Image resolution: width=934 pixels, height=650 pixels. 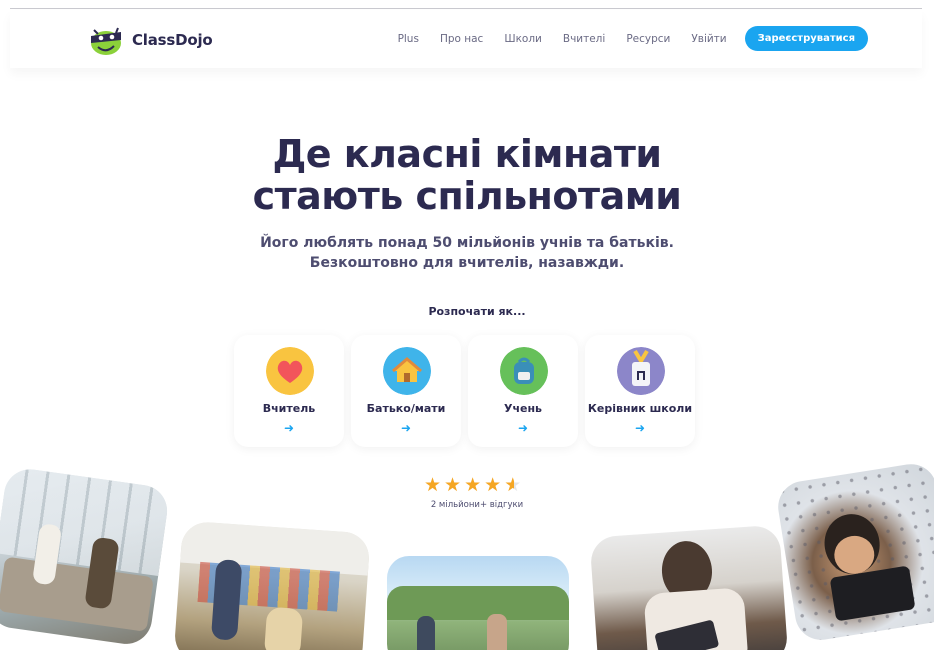 I want to click on brand-name: ClassDojo, so click(x=172, y=40).